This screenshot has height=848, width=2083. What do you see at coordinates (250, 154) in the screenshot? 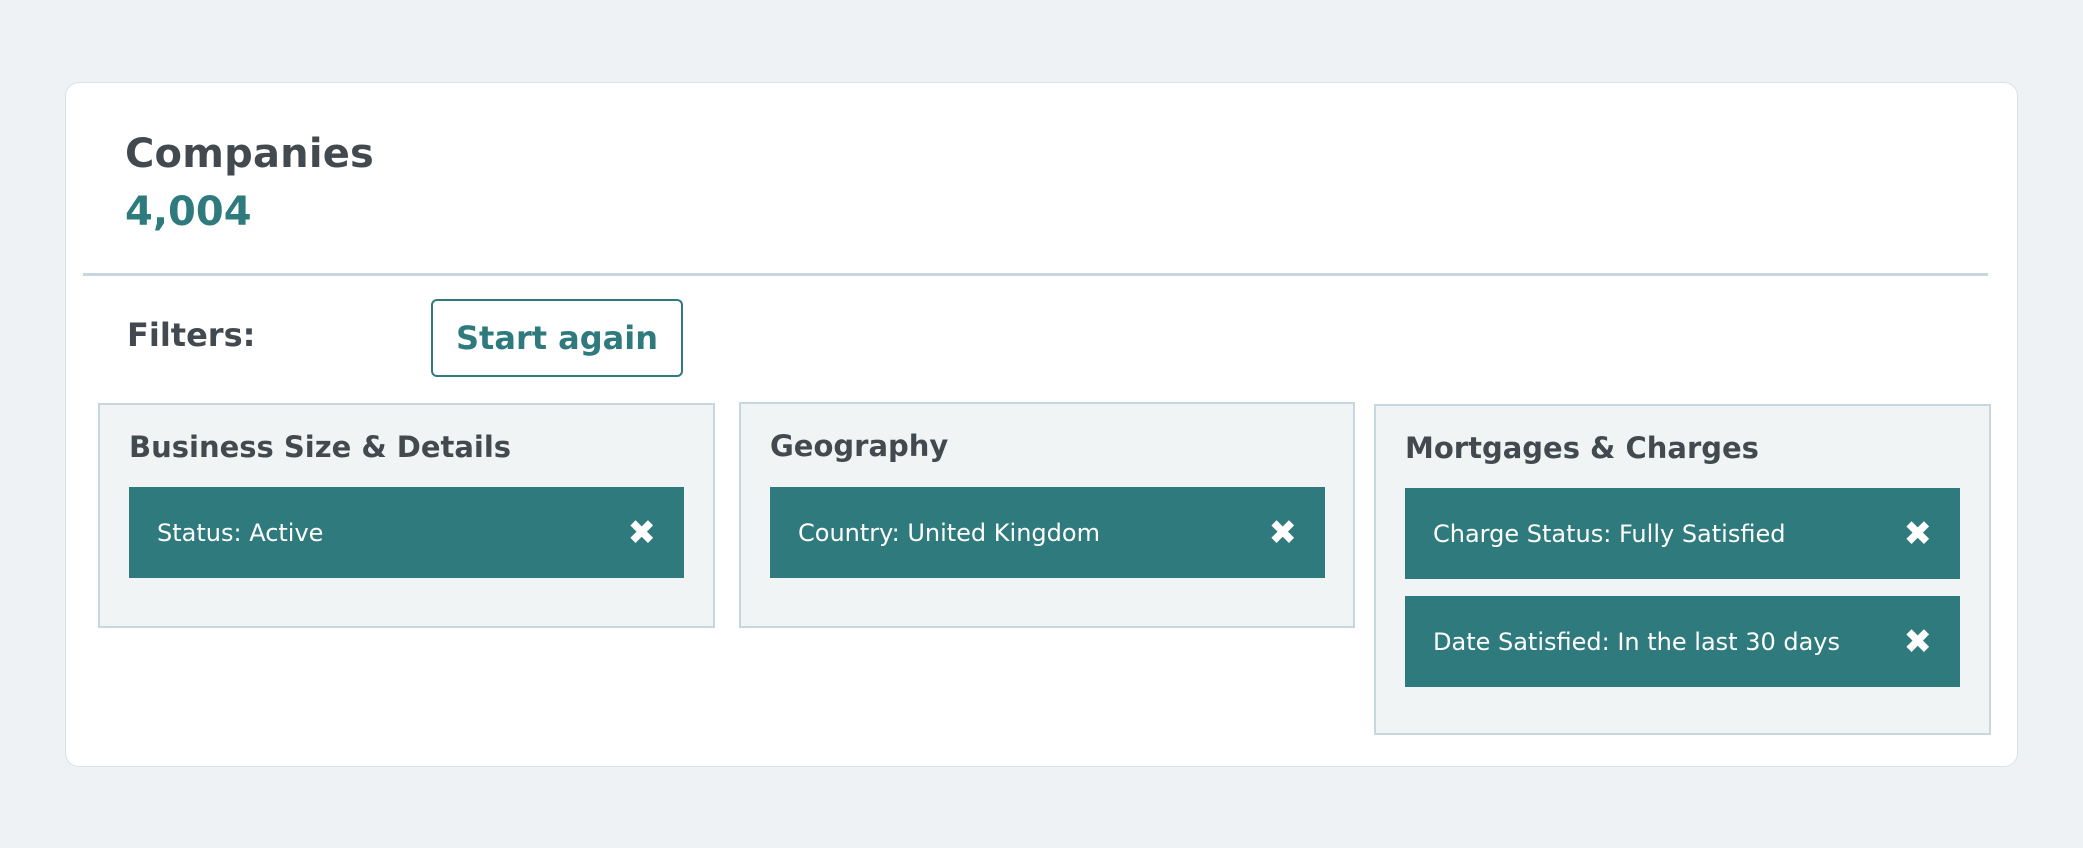
I see `page-title: Companies` at bounding box center [250, 154].